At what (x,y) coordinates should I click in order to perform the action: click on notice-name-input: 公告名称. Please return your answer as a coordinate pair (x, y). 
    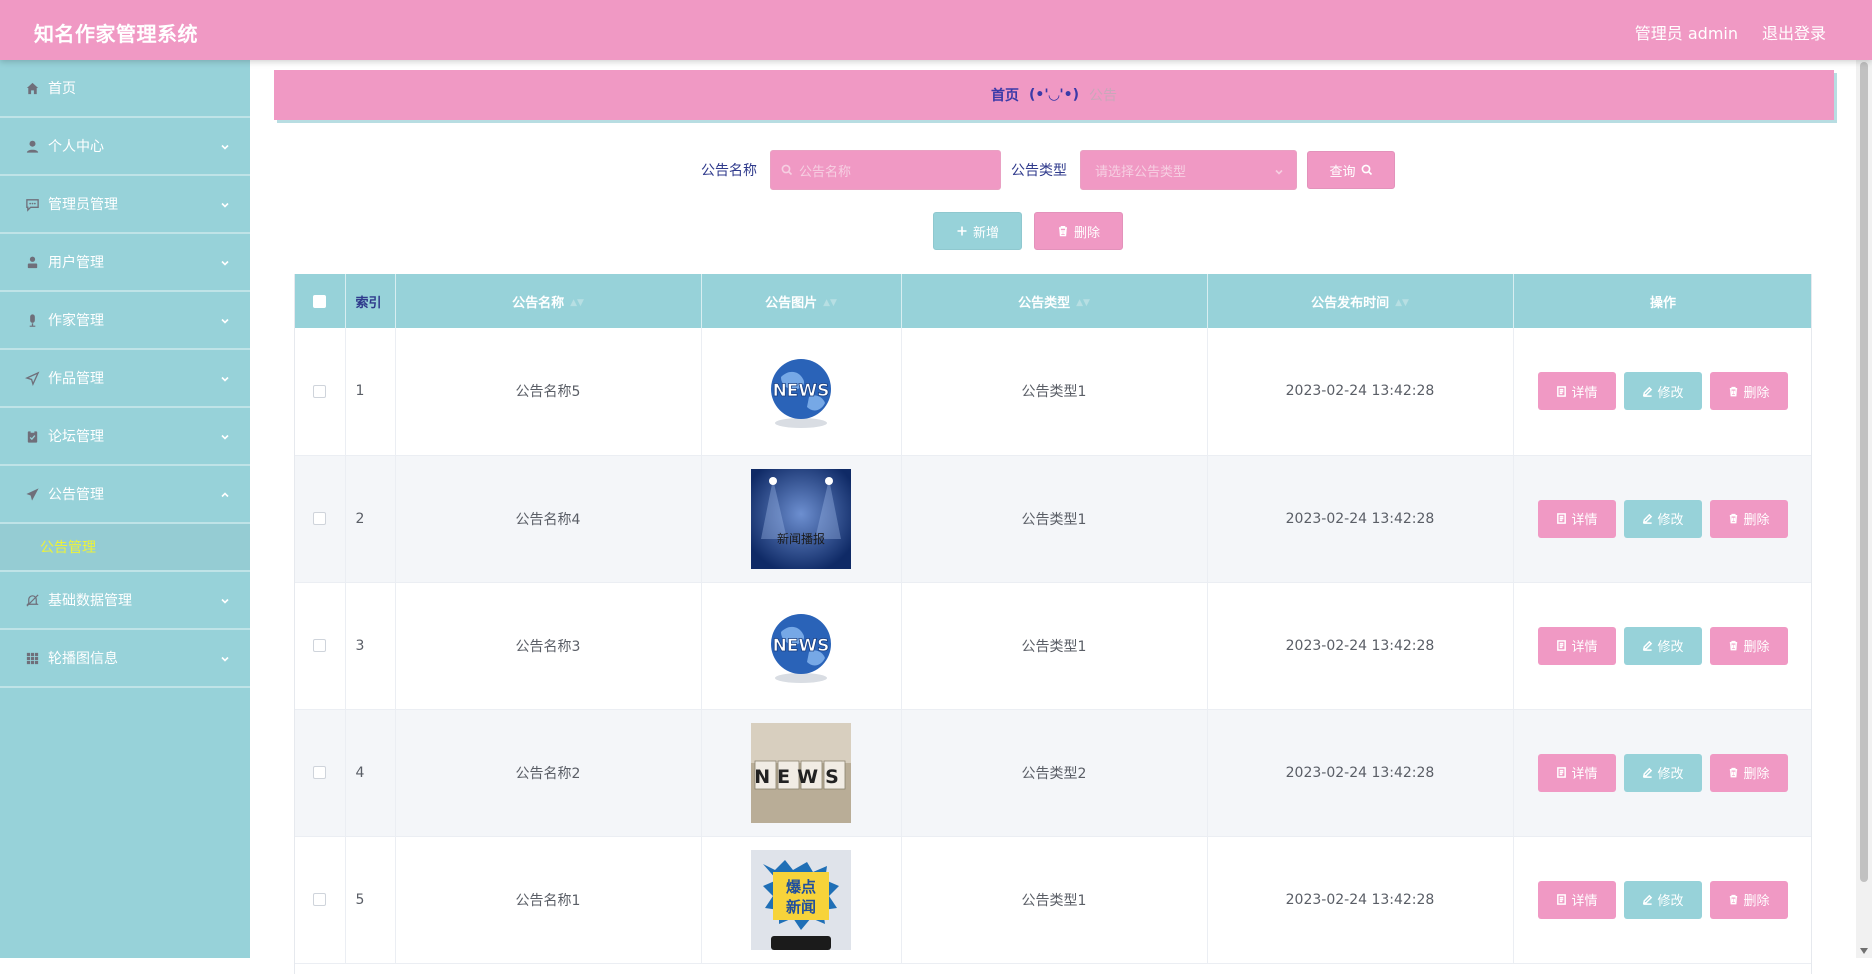
    Looking at the image, I should click on (885, 170).